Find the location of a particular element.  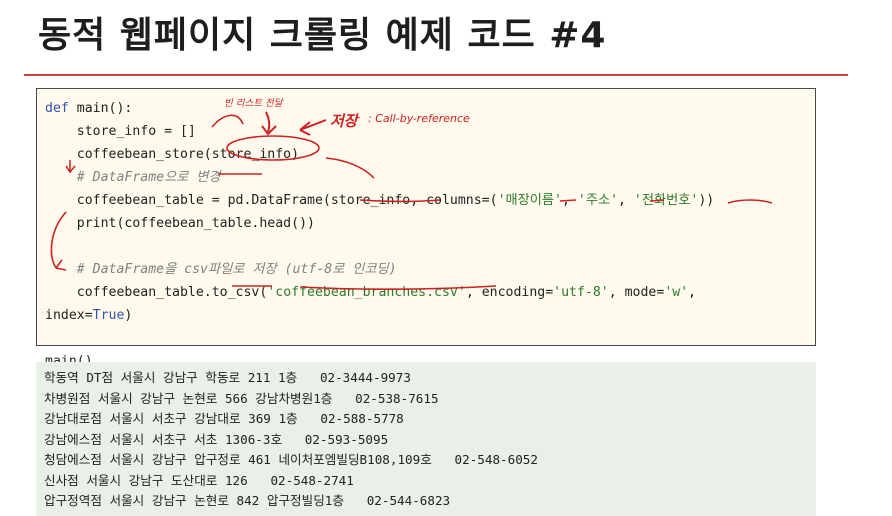

comma: , is located at coordinates (692, 292).